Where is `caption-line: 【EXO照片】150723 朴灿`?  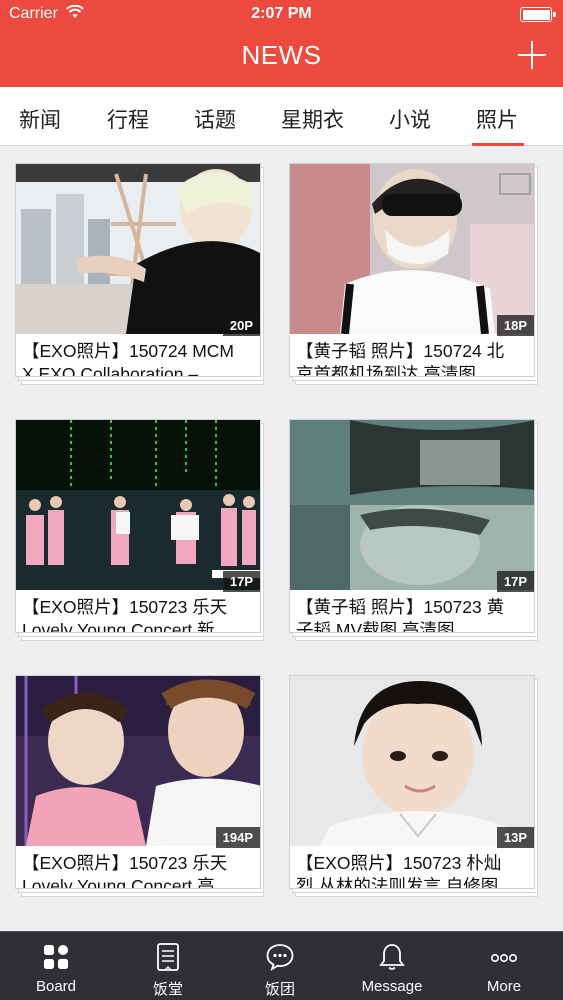
caption-line: 【EXO照片】150723 朴灿 is located at coordinates (399, 863).